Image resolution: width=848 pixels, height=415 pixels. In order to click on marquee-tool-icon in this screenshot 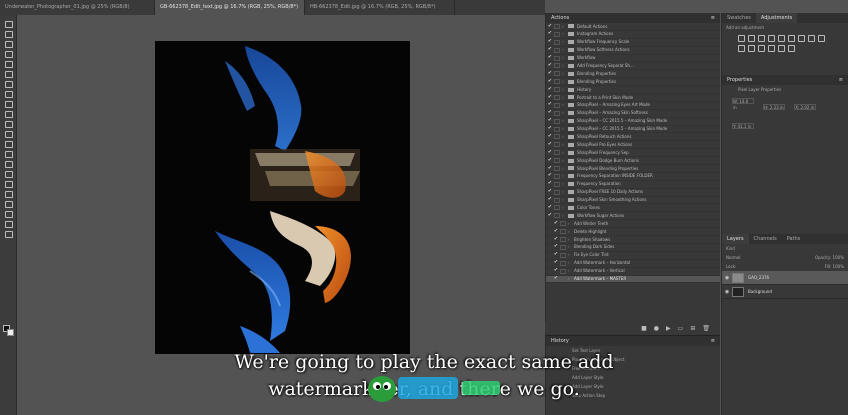, I will do `click(8, 33)`.